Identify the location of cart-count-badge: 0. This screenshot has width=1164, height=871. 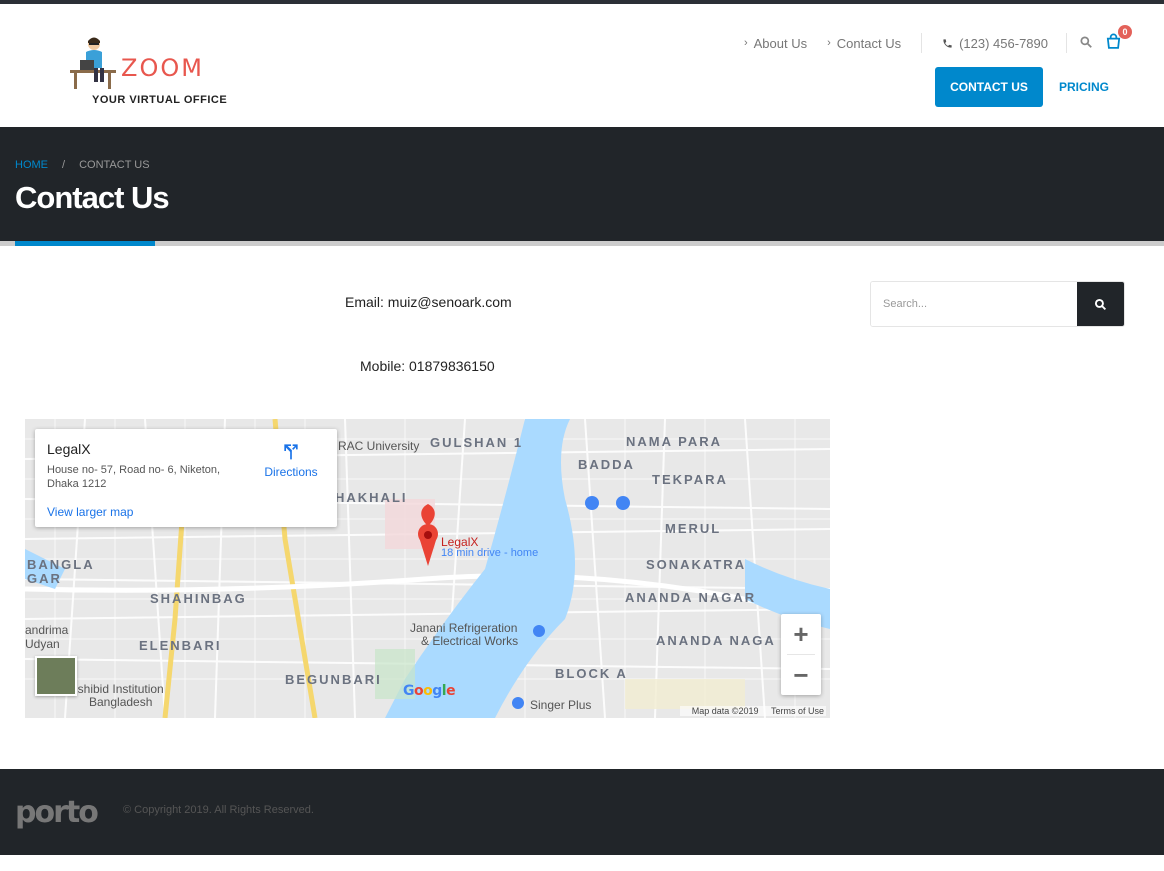
(1125, 32).